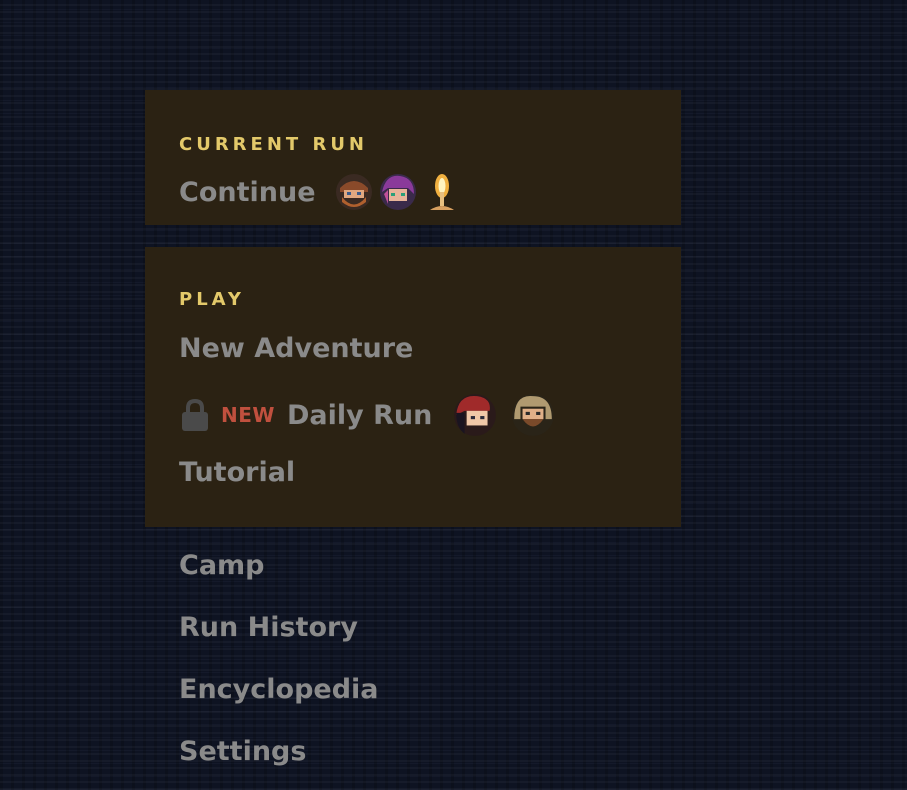  What do you see at coordinates (359, 415) in the screenshot?
I see `daily-run-label: Daily Run` at bounding box center [359, 415].